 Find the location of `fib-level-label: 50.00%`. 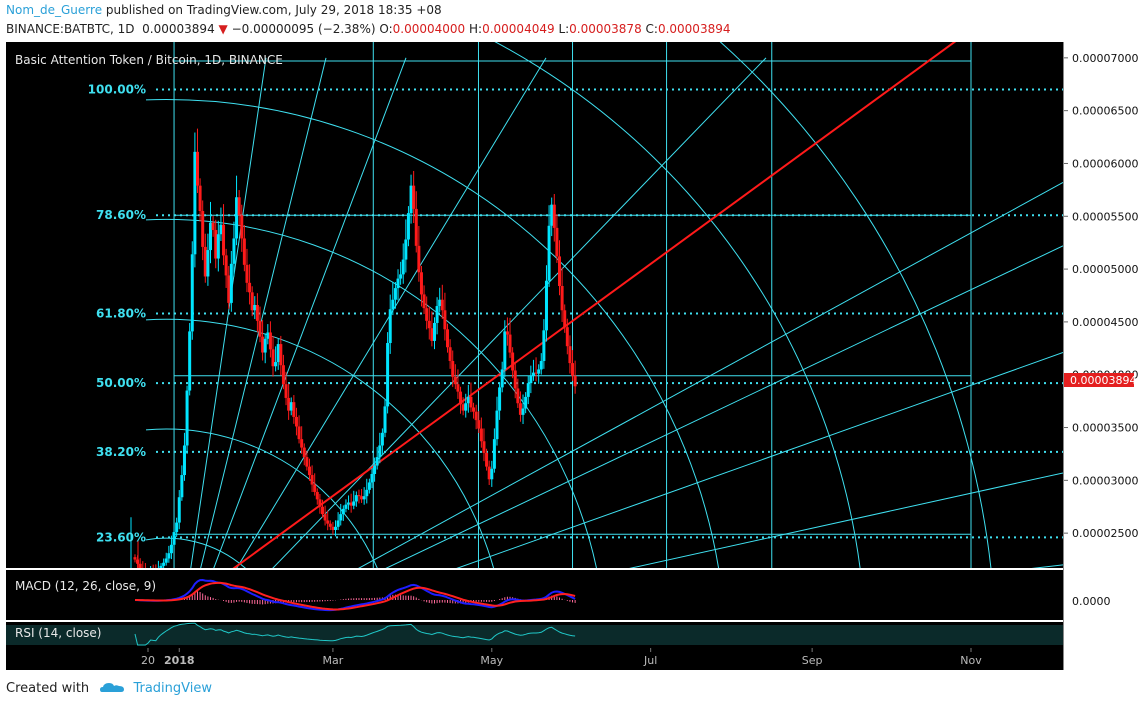

fib-level-label: 50.00% is located at coordinates (121, 383).